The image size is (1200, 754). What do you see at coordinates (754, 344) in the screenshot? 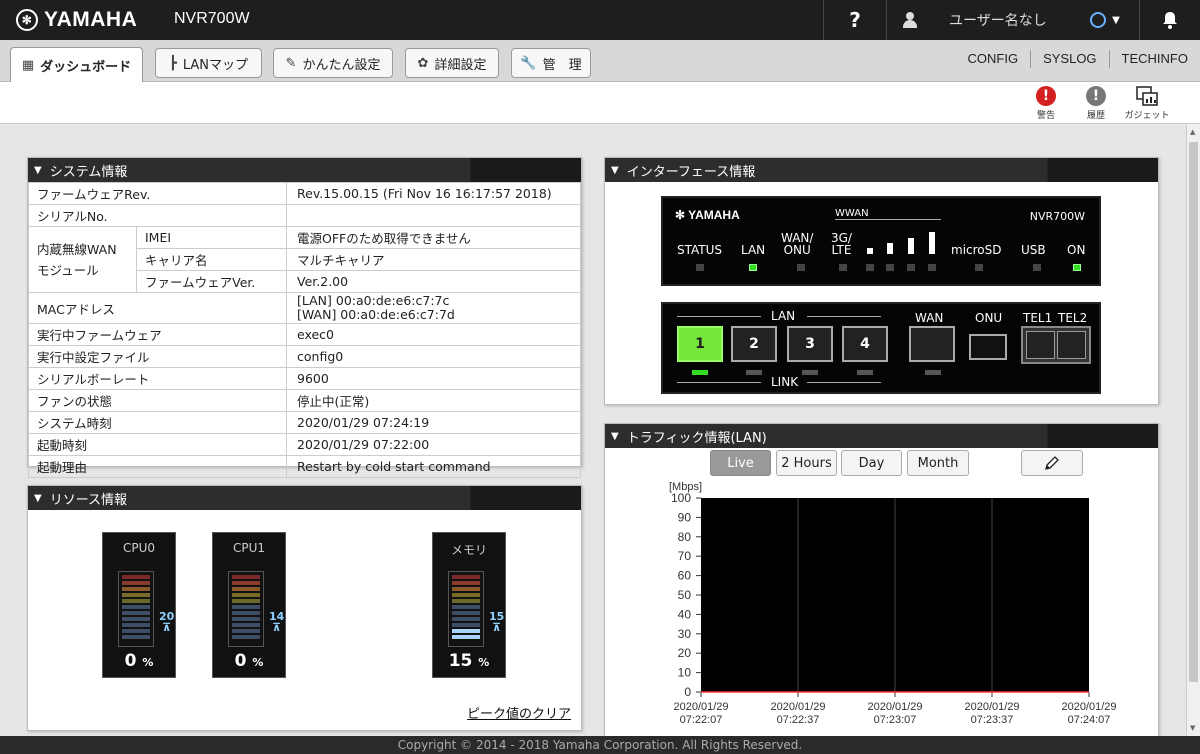
I see `lan-port-2: 2` at bounding box center [754, 344].